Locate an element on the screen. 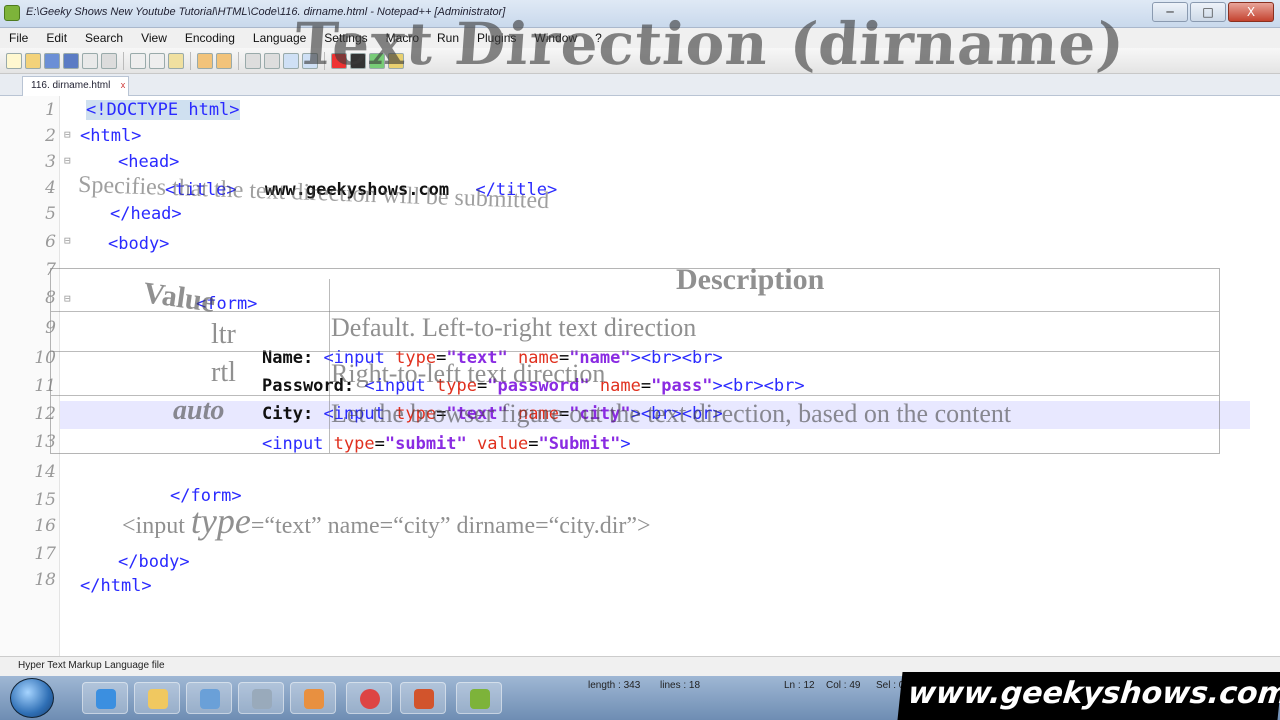  table-column-divider is located at coordinates (329, 366).